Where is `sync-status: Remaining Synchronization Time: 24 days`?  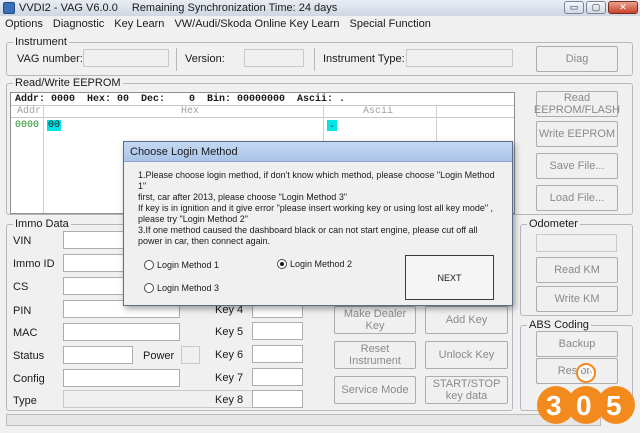 sync-status: Remaining Synchronization Time: 24 days is located at coordinates (234, 8).